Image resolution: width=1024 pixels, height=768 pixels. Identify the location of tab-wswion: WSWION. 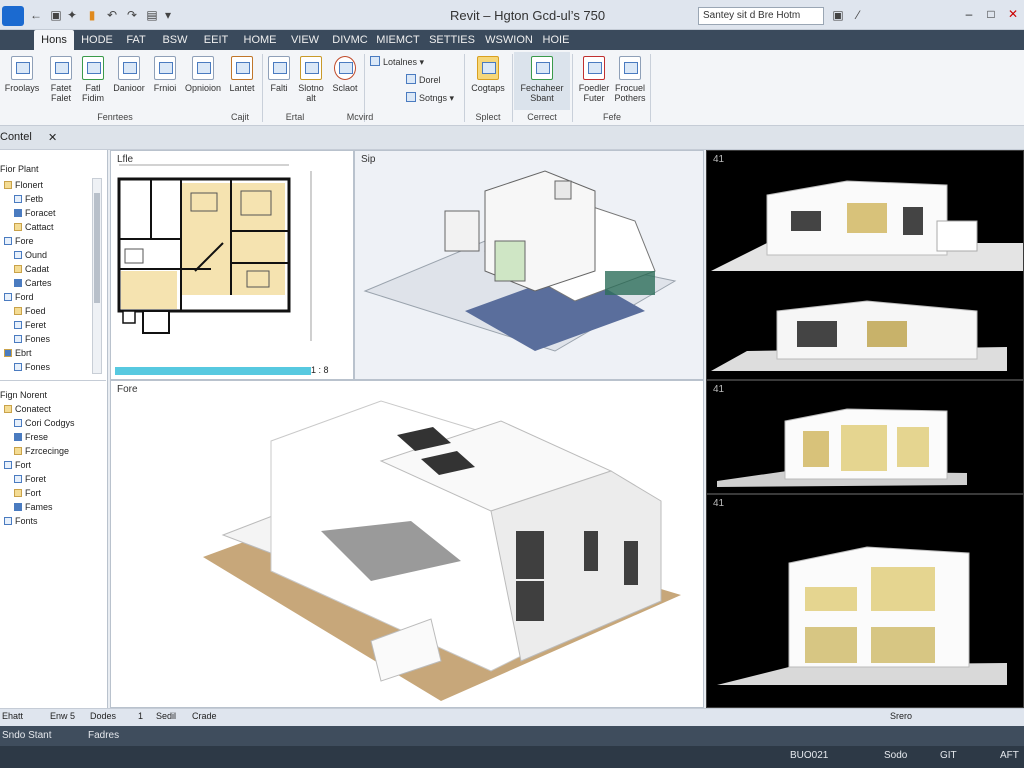
(509, 40).